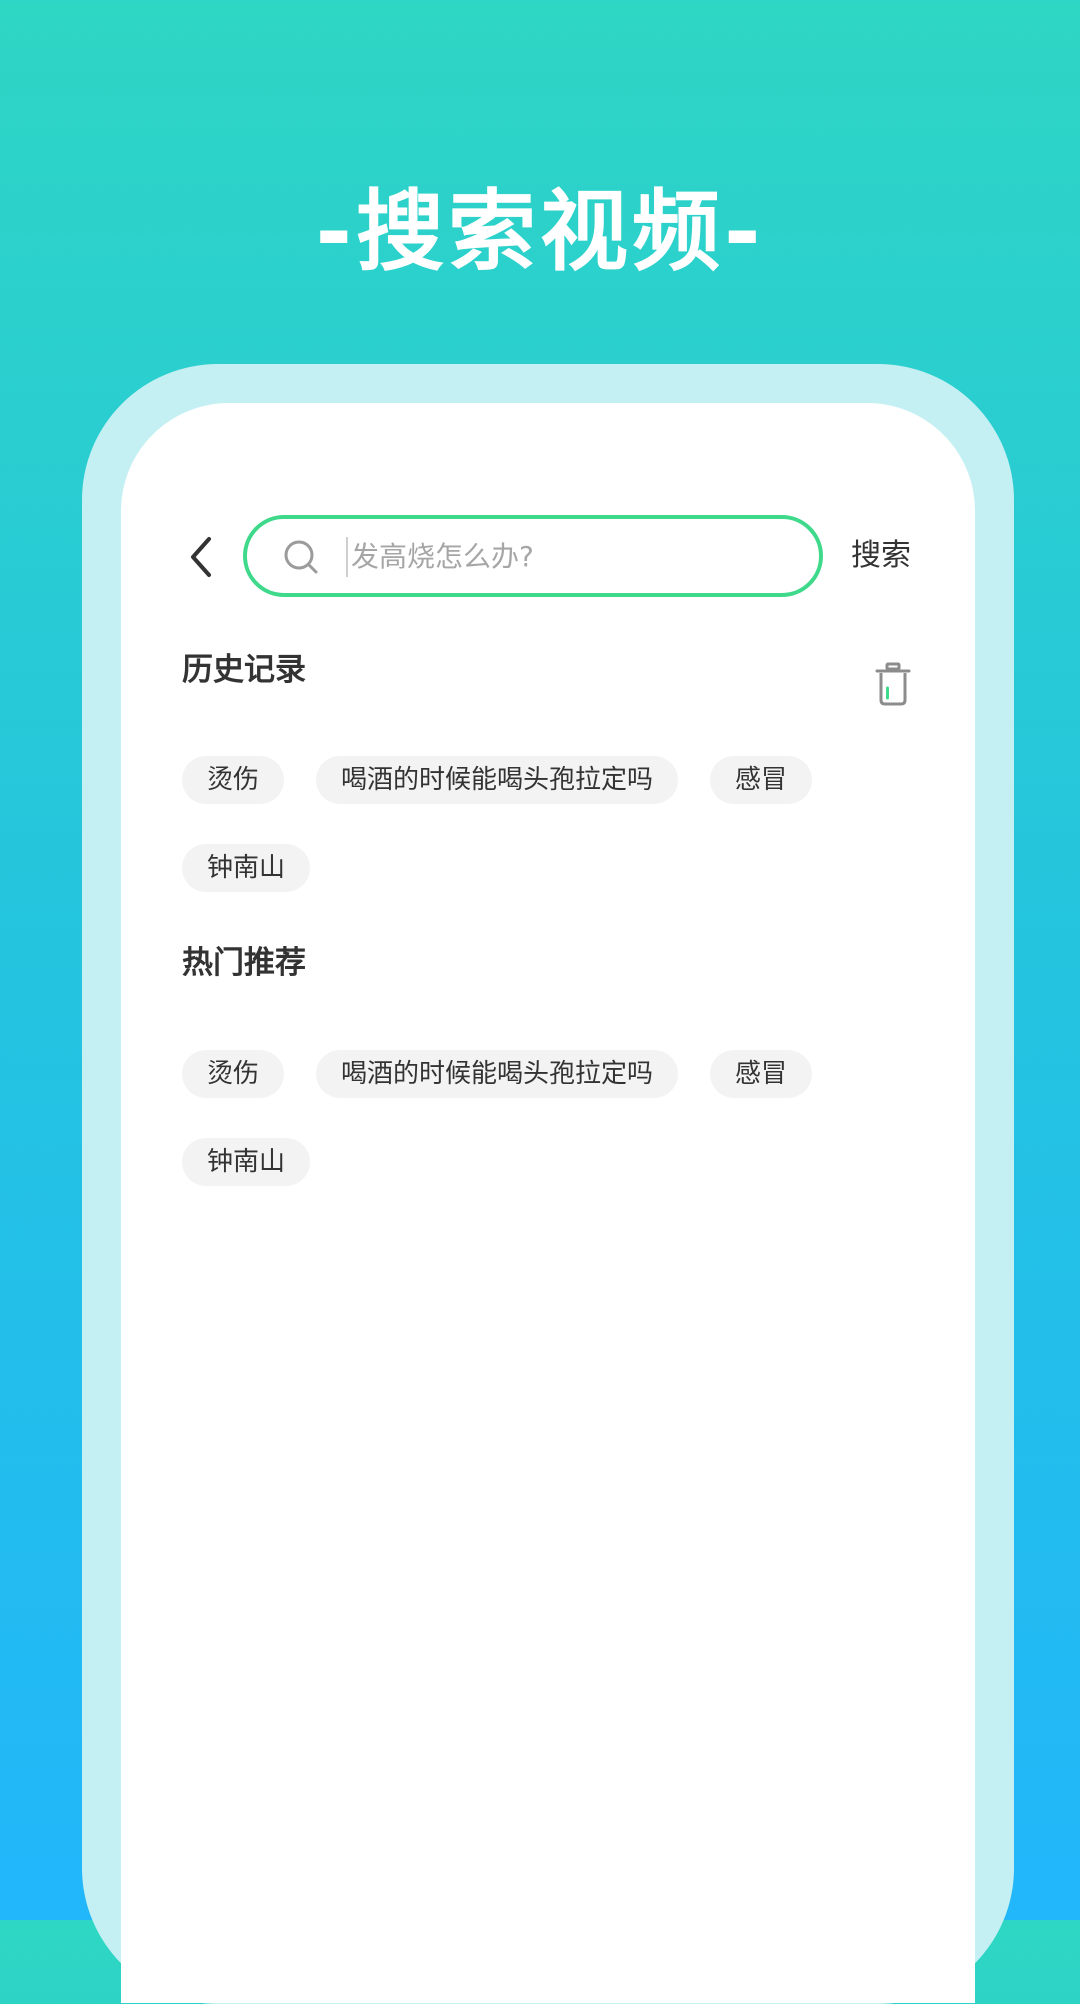 This screenshot has height=2004, width=1080. I want to click on trash-icon, so click(893, 684).